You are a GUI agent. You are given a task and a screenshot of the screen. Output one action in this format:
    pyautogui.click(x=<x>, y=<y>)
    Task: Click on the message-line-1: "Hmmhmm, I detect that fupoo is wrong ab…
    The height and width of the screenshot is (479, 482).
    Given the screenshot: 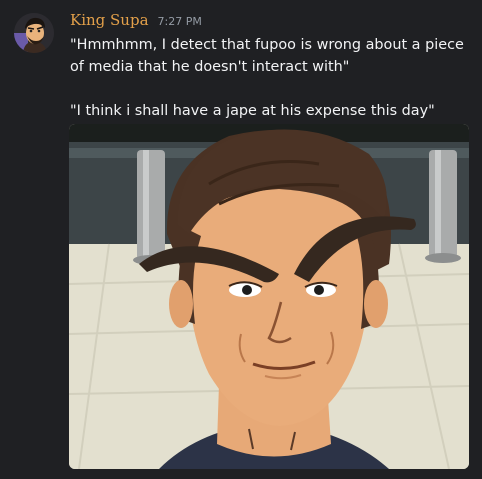 What is the action you would take?
    pyautogui.click(x=269, y=56)
    